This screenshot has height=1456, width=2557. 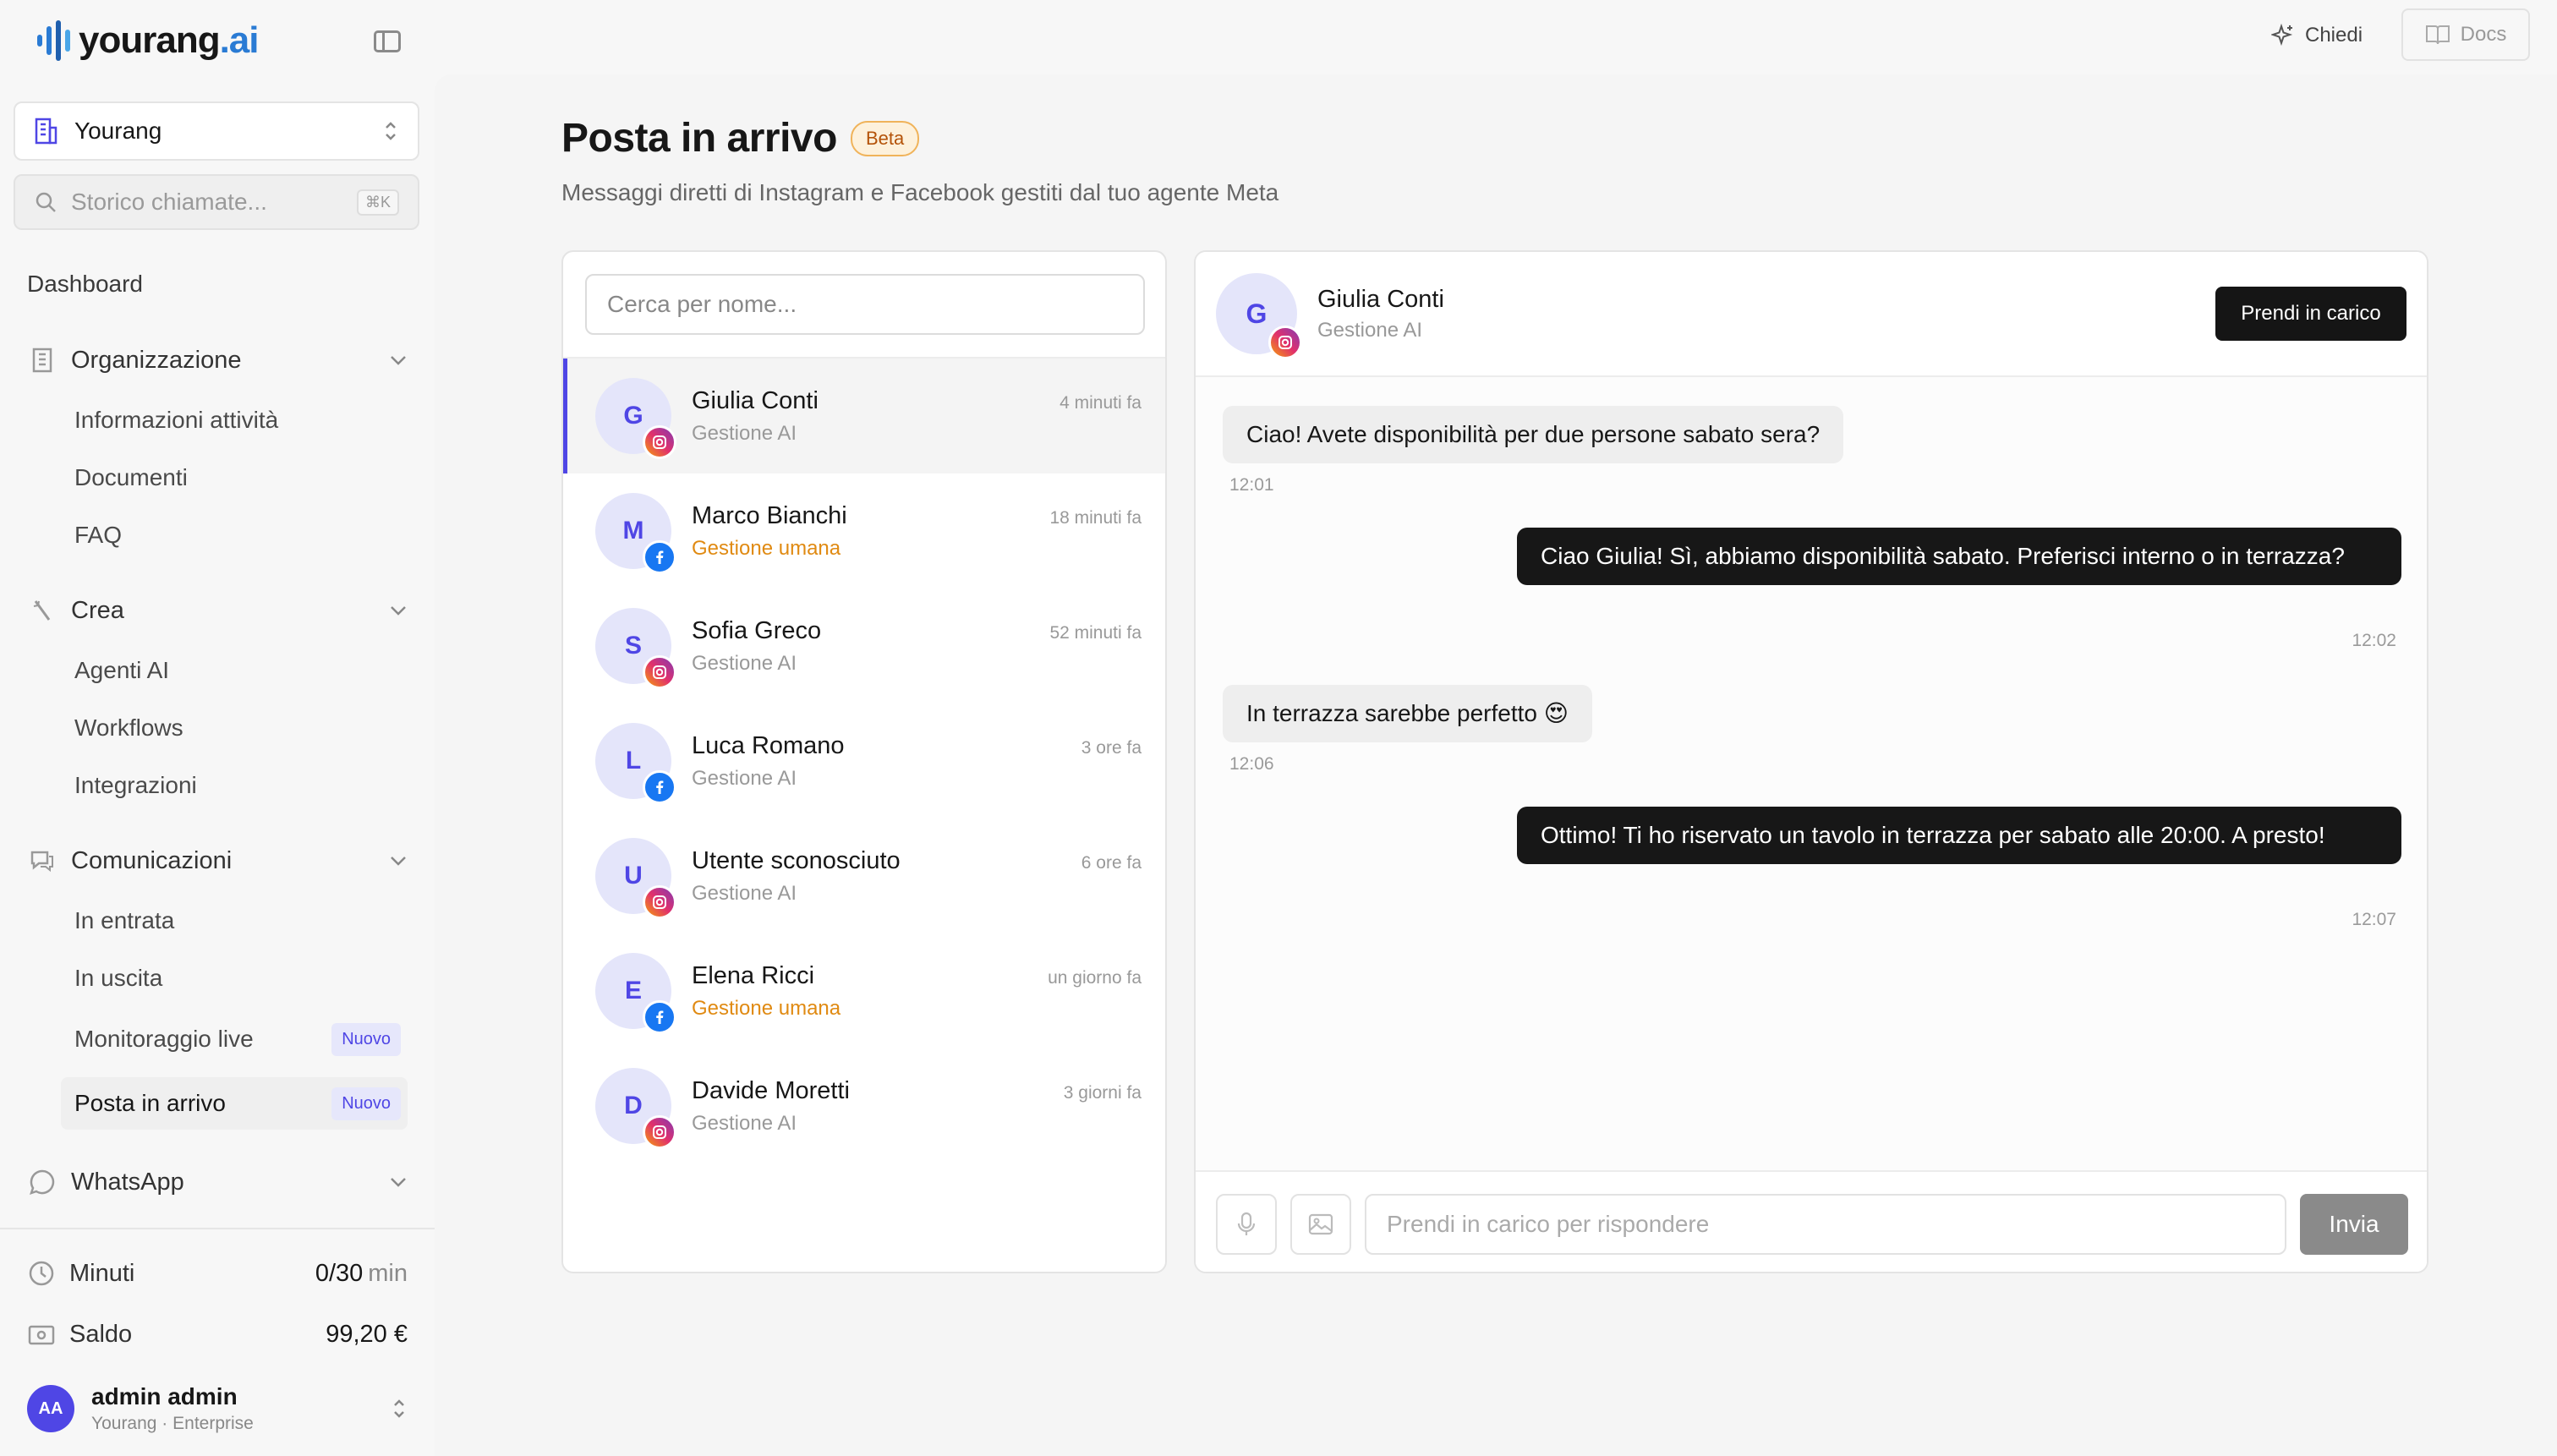 I want to click on page-header: Posta in arrivo Beta, so click(x=740, y=138).